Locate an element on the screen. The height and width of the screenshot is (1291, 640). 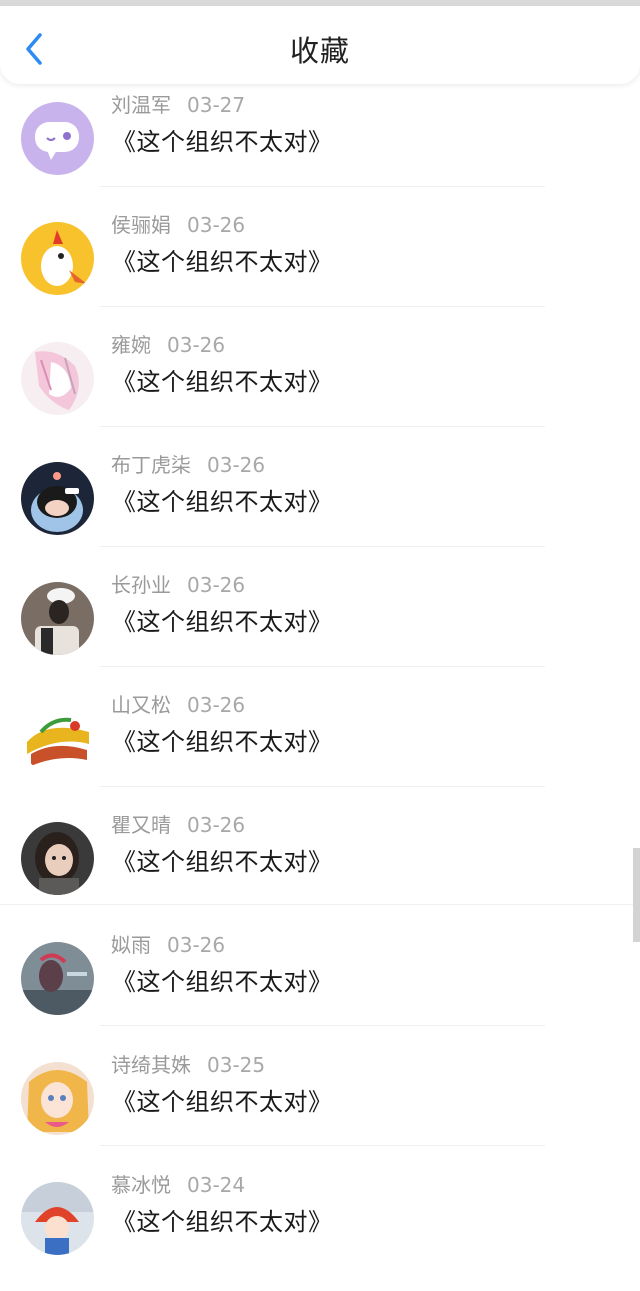
author-meta: 瞿又晴 03-26 is located at coordinates (178, 823).